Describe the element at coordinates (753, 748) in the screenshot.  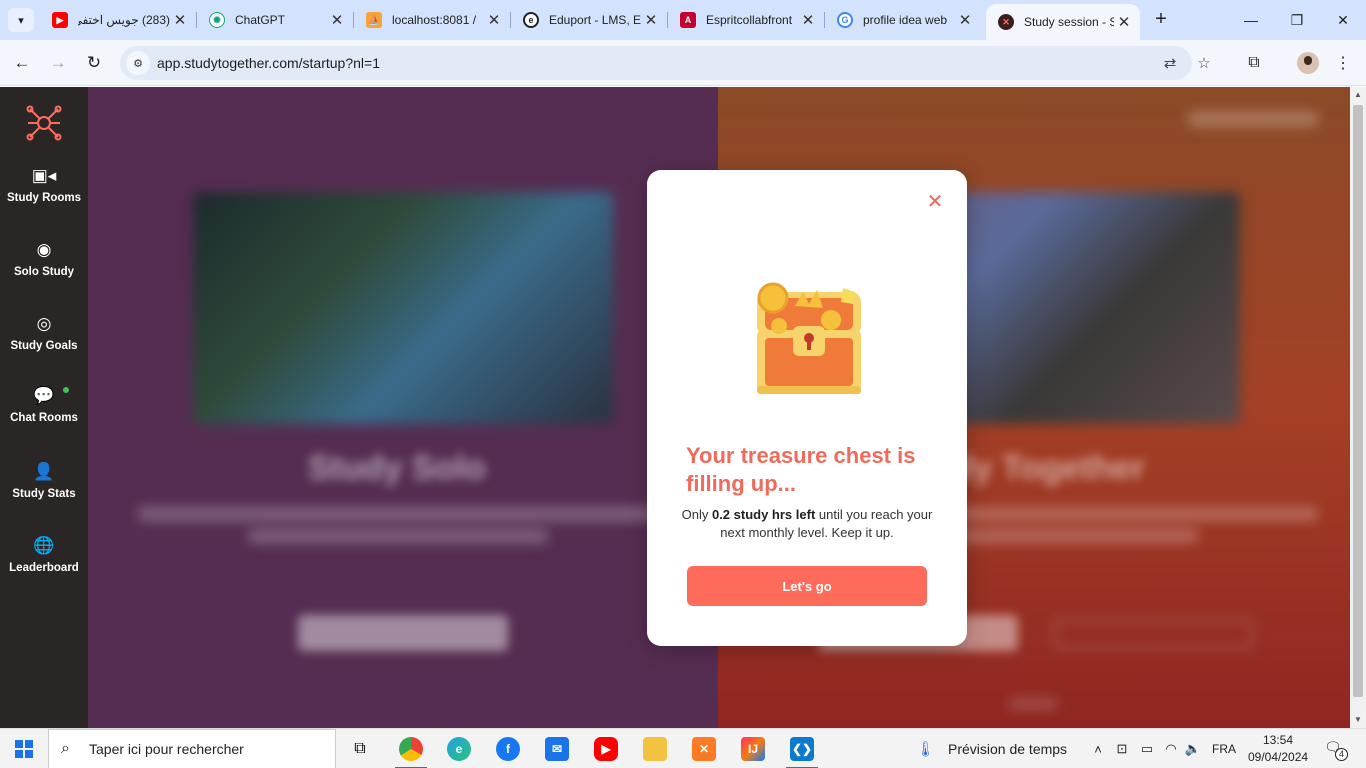
I see `taskbar-intellij: IJ` at that location.